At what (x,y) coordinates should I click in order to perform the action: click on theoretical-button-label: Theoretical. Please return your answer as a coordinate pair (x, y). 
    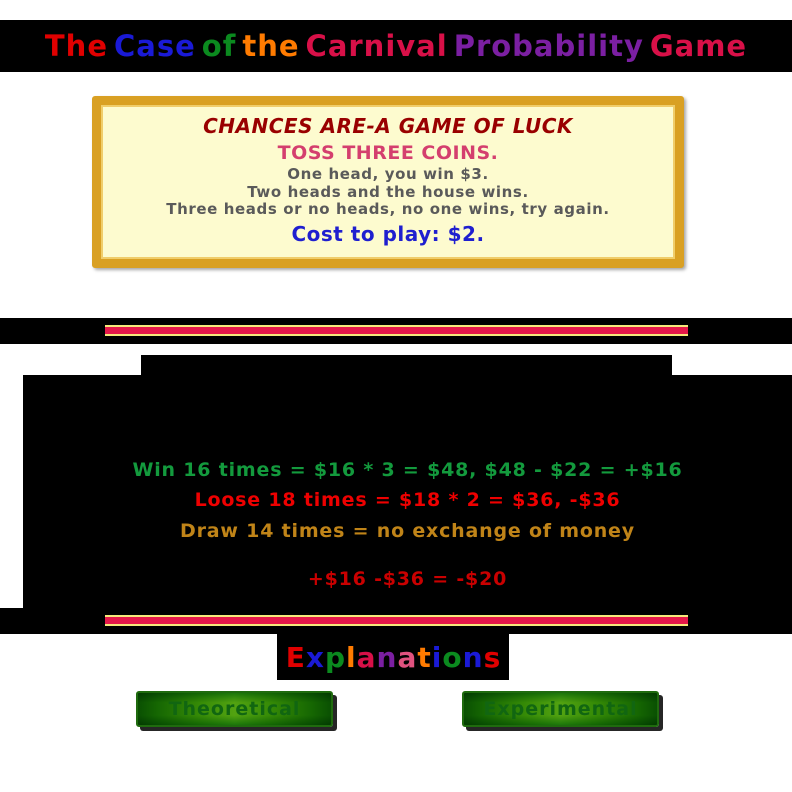
    Looking at the image, I should click on (234, 709).